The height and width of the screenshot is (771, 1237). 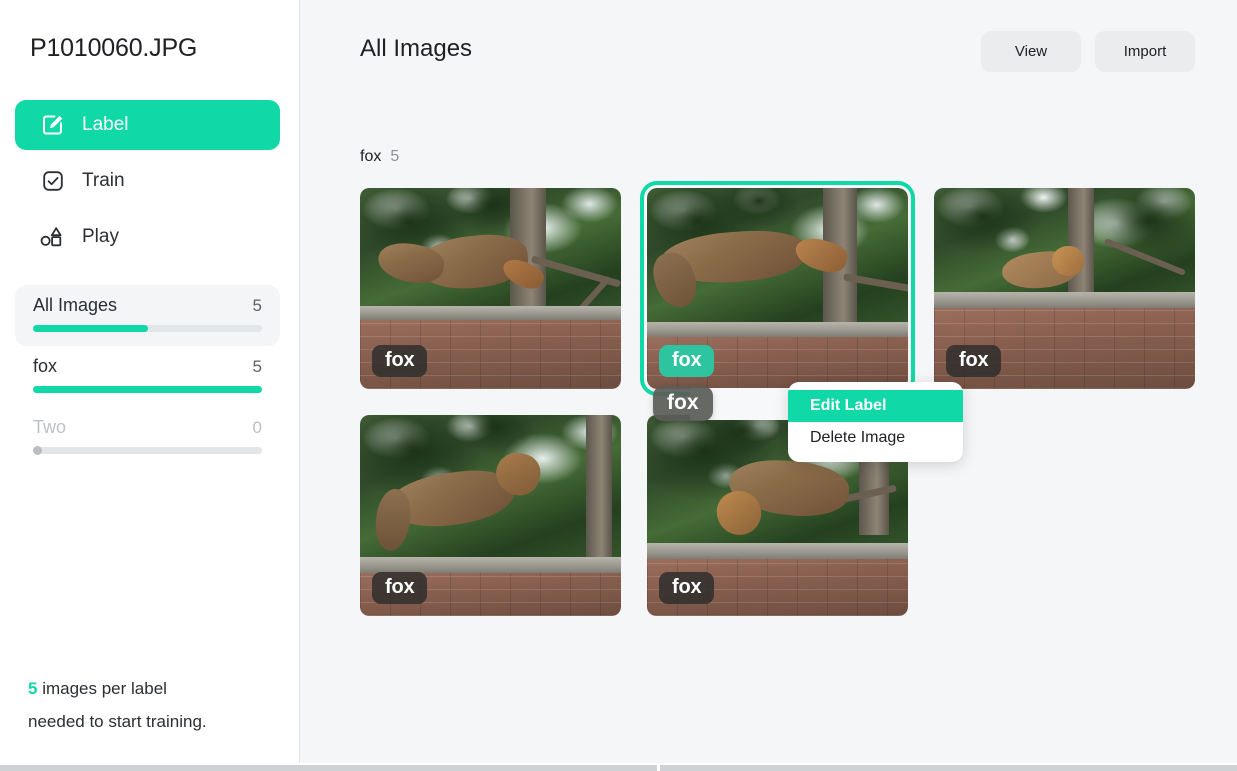 I want to click on label-row-all-images: All Images 5, so click(x=147, y=315).